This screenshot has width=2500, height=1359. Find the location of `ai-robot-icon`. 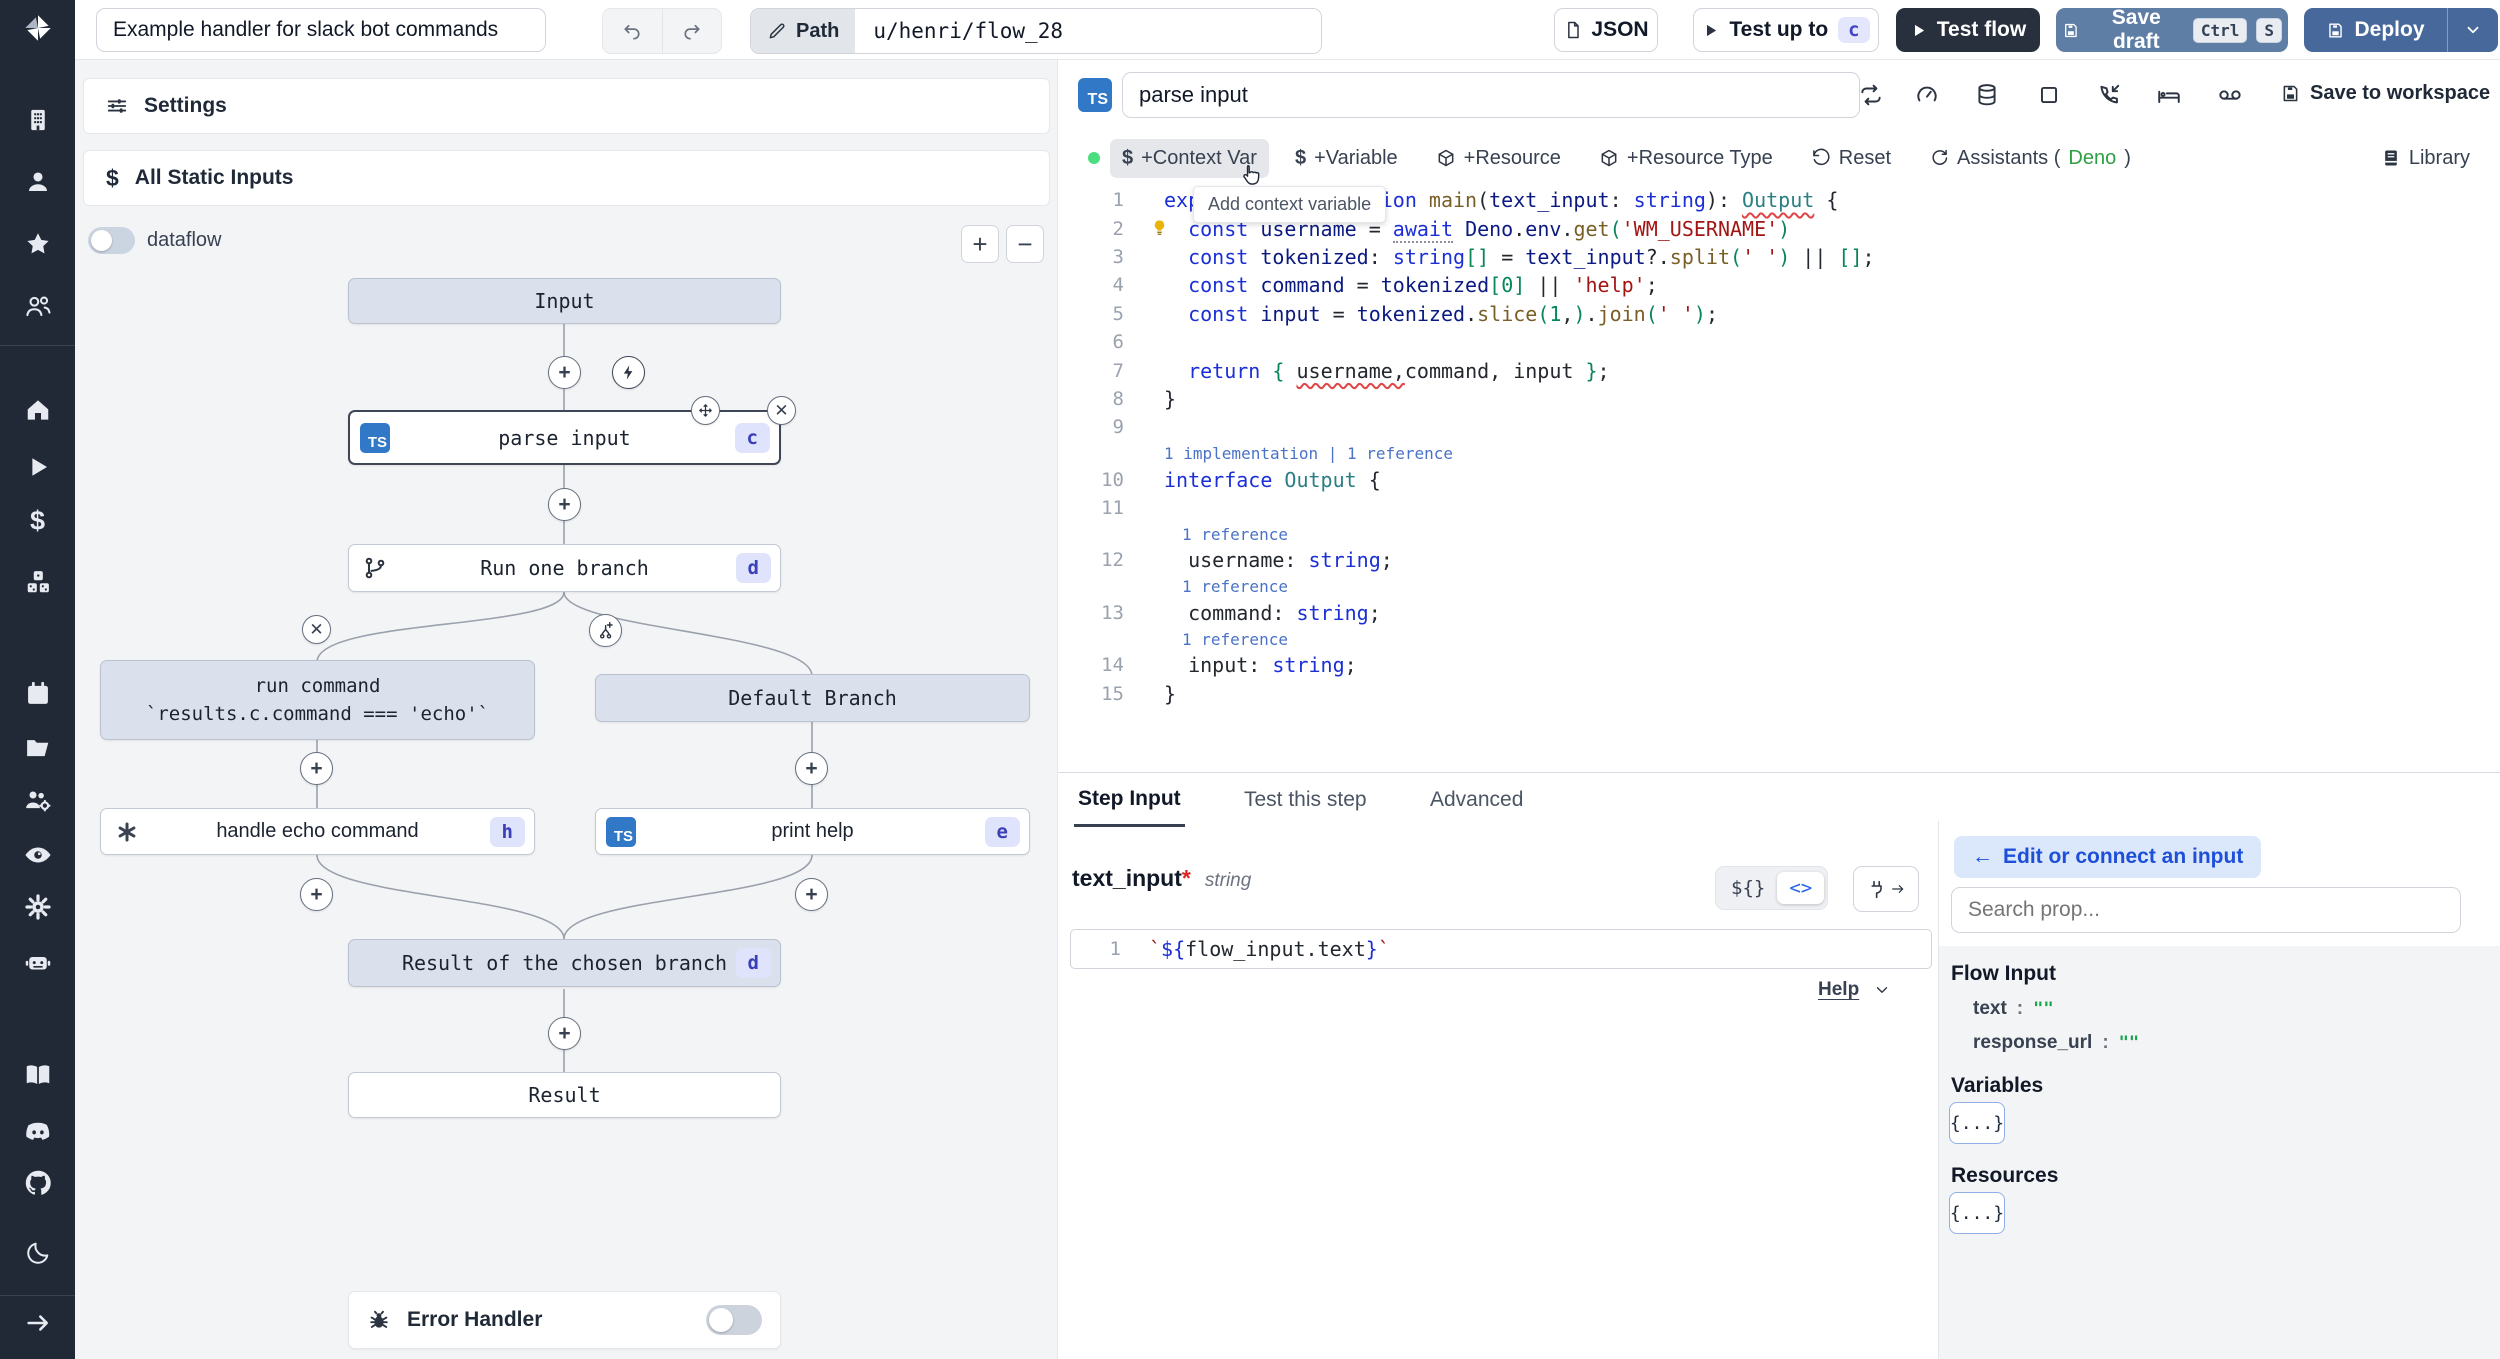

ai-robot-icon is located at coordinates (38, 962).